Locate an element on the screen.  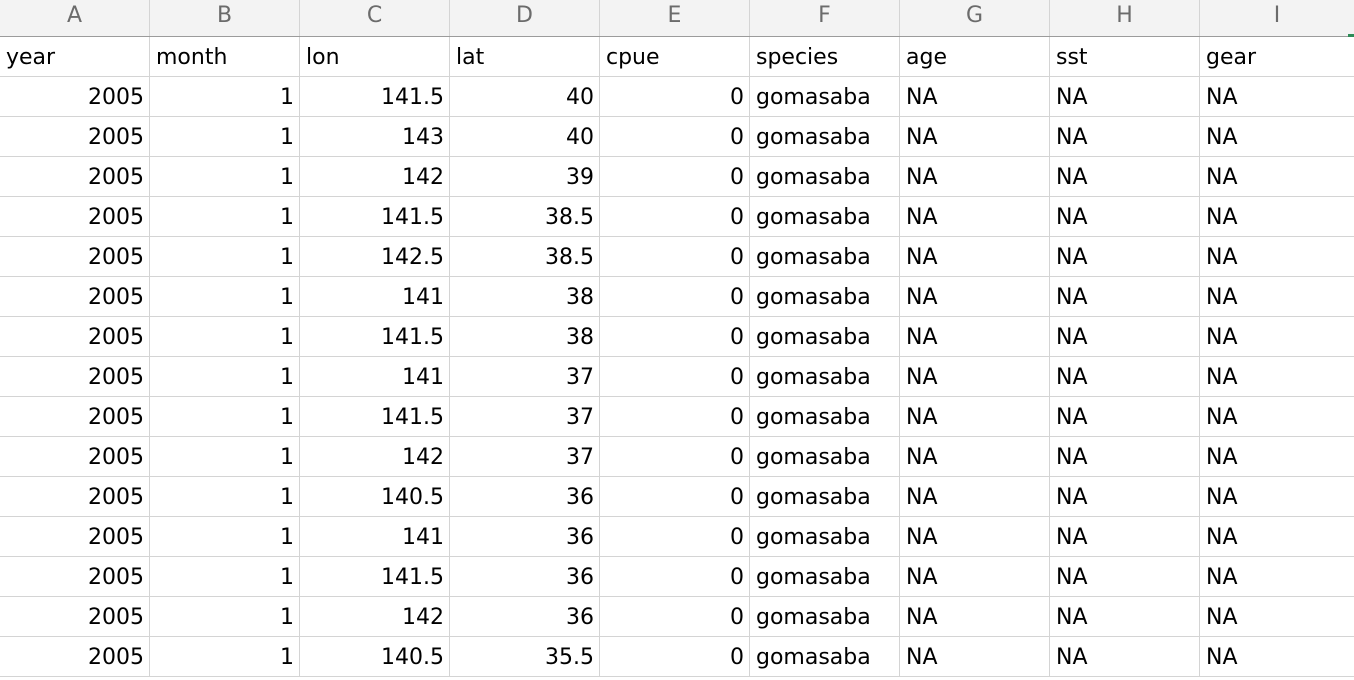
cell-header-gear: gear is located at coordinates (1277, 57).